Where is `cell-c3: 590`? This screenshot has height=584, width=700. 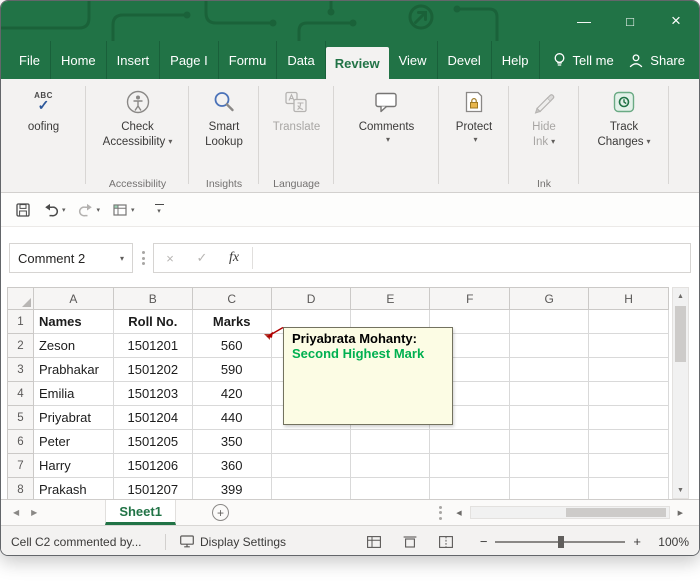
cell-c3: 590 is located at coordinates (232, 370).